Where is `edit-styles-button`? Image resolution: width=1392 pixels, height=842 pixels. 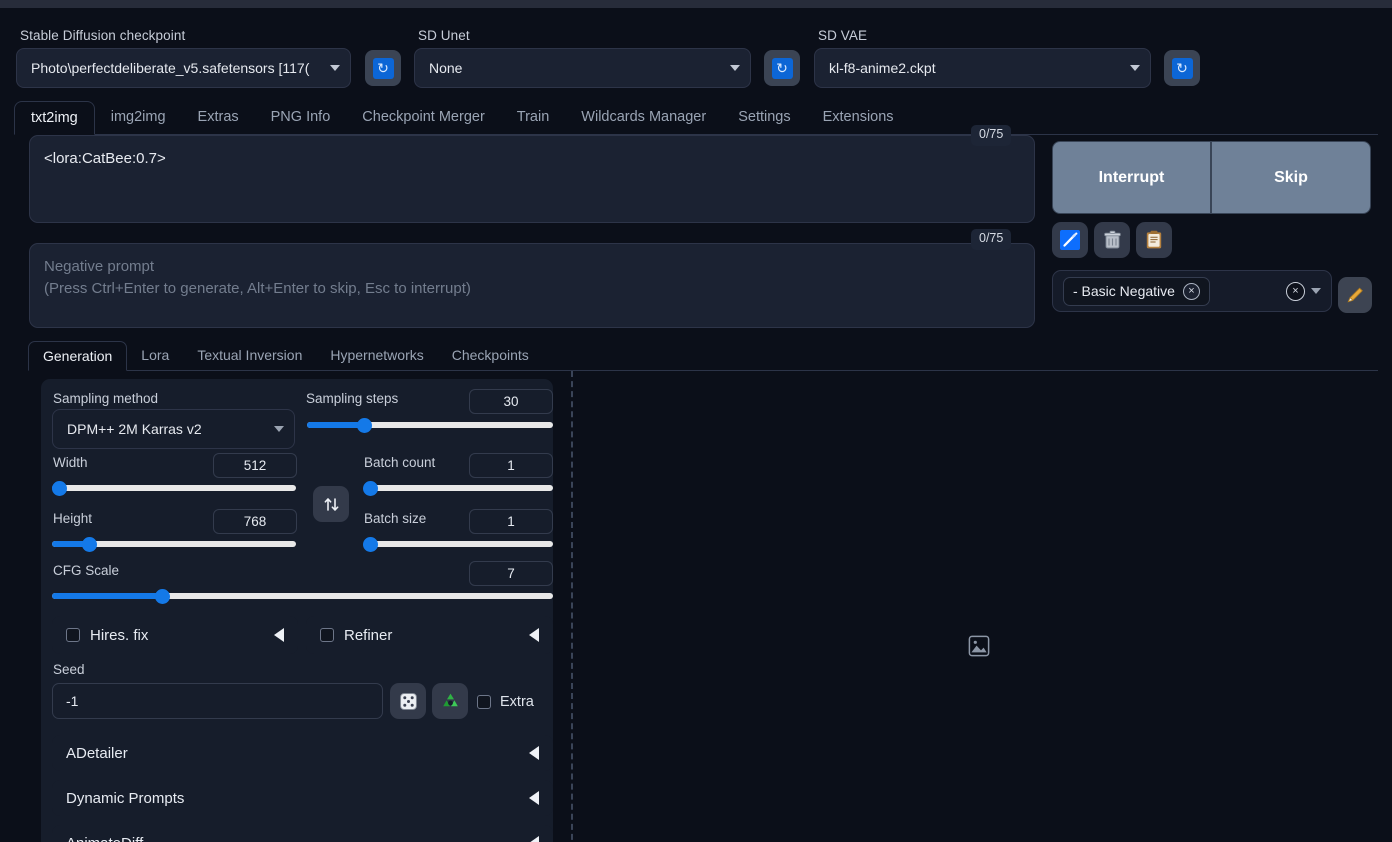 edit-styles-button is located at coordinates (1355, 295).